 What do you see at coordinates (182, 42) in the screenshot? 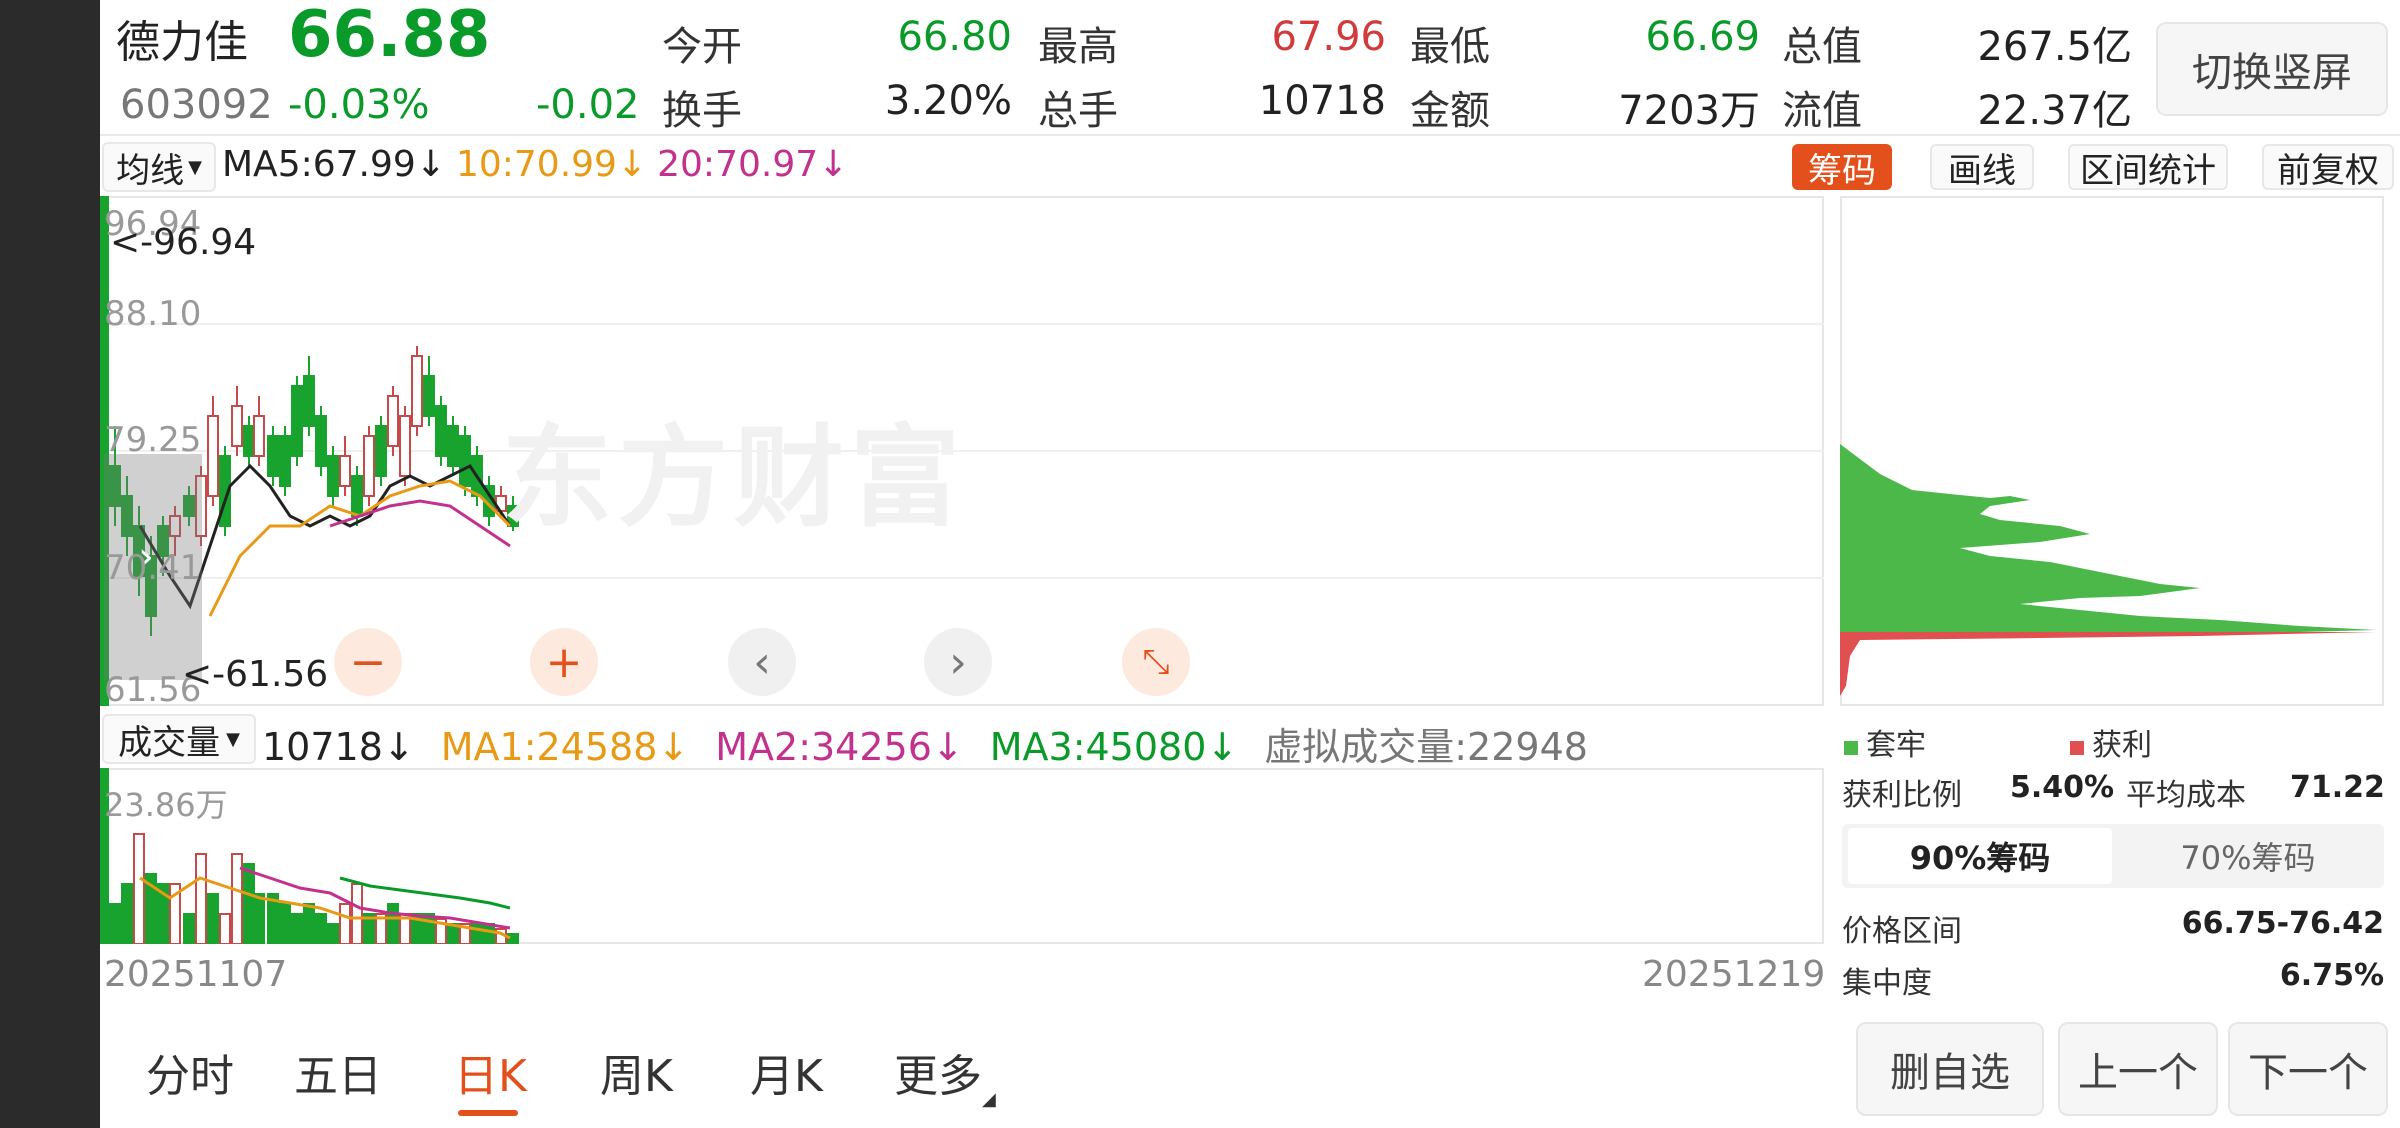
I see `stock-name: 德力佳` at bounding box center [182, 42].